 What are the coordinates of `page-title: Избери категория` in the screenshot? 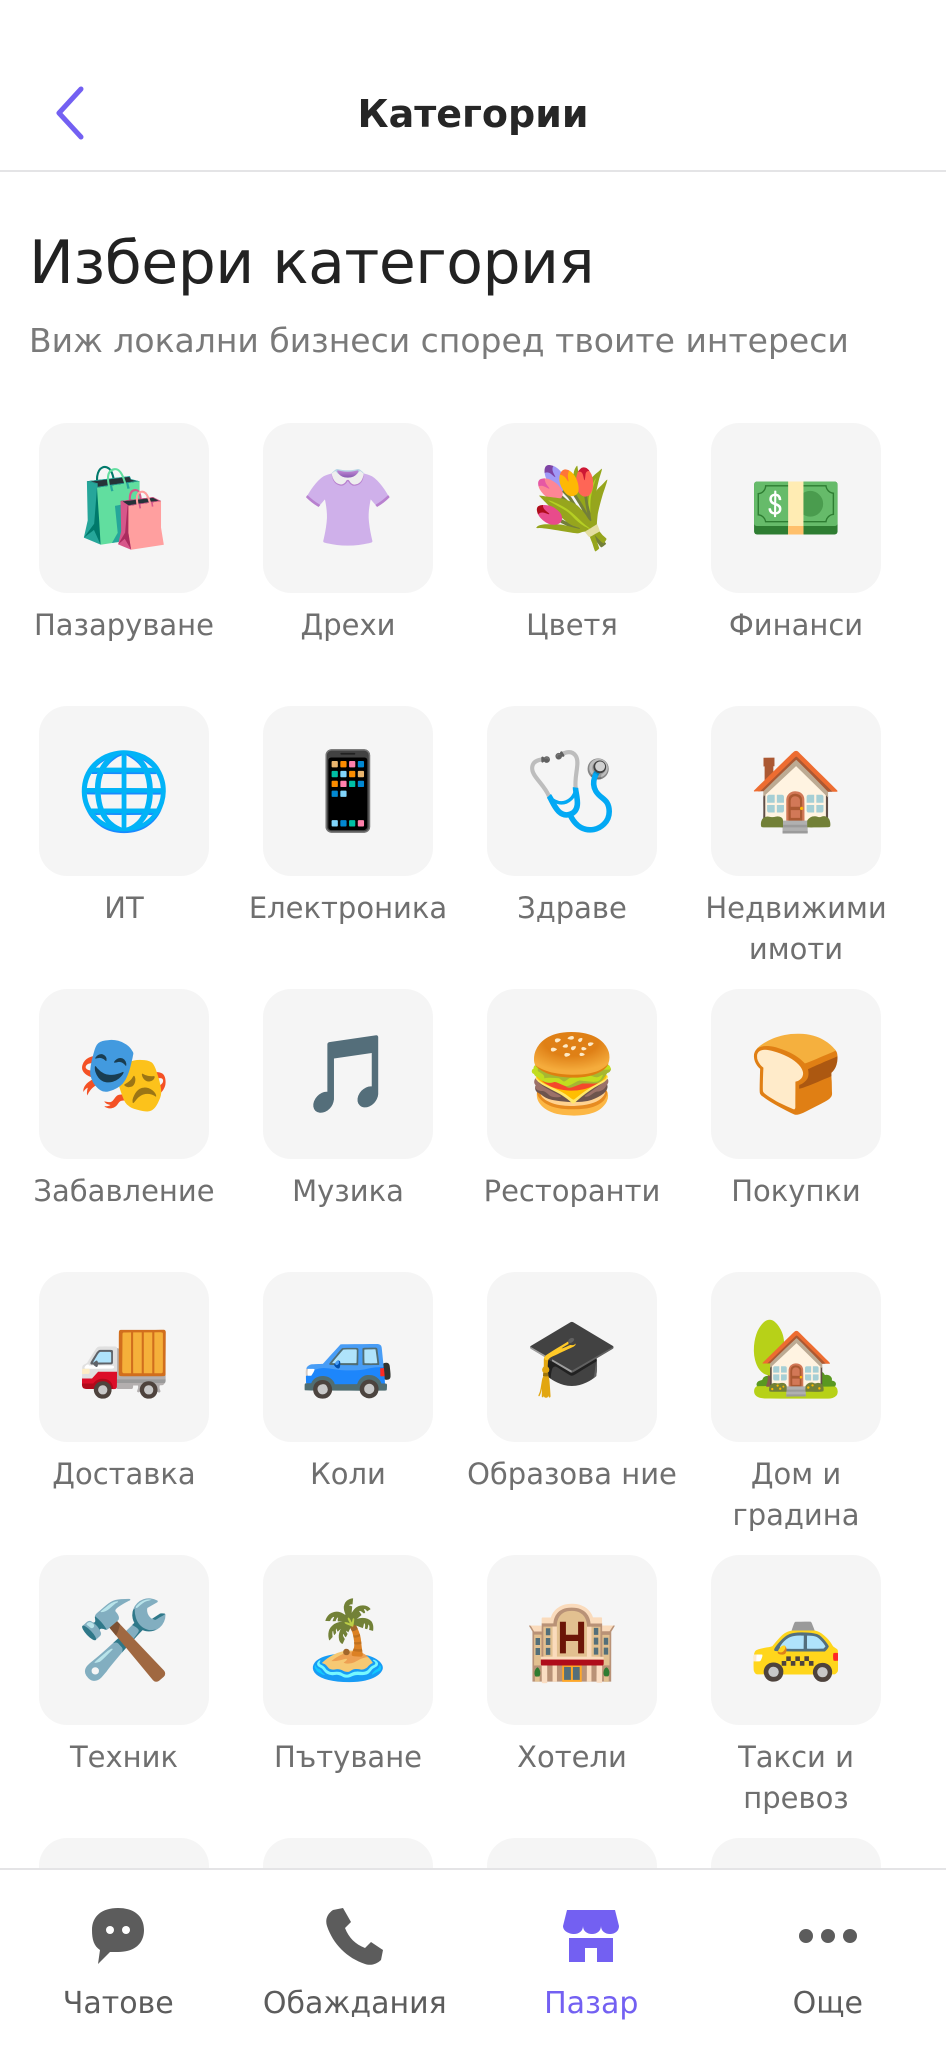 It's located at (312, 263).